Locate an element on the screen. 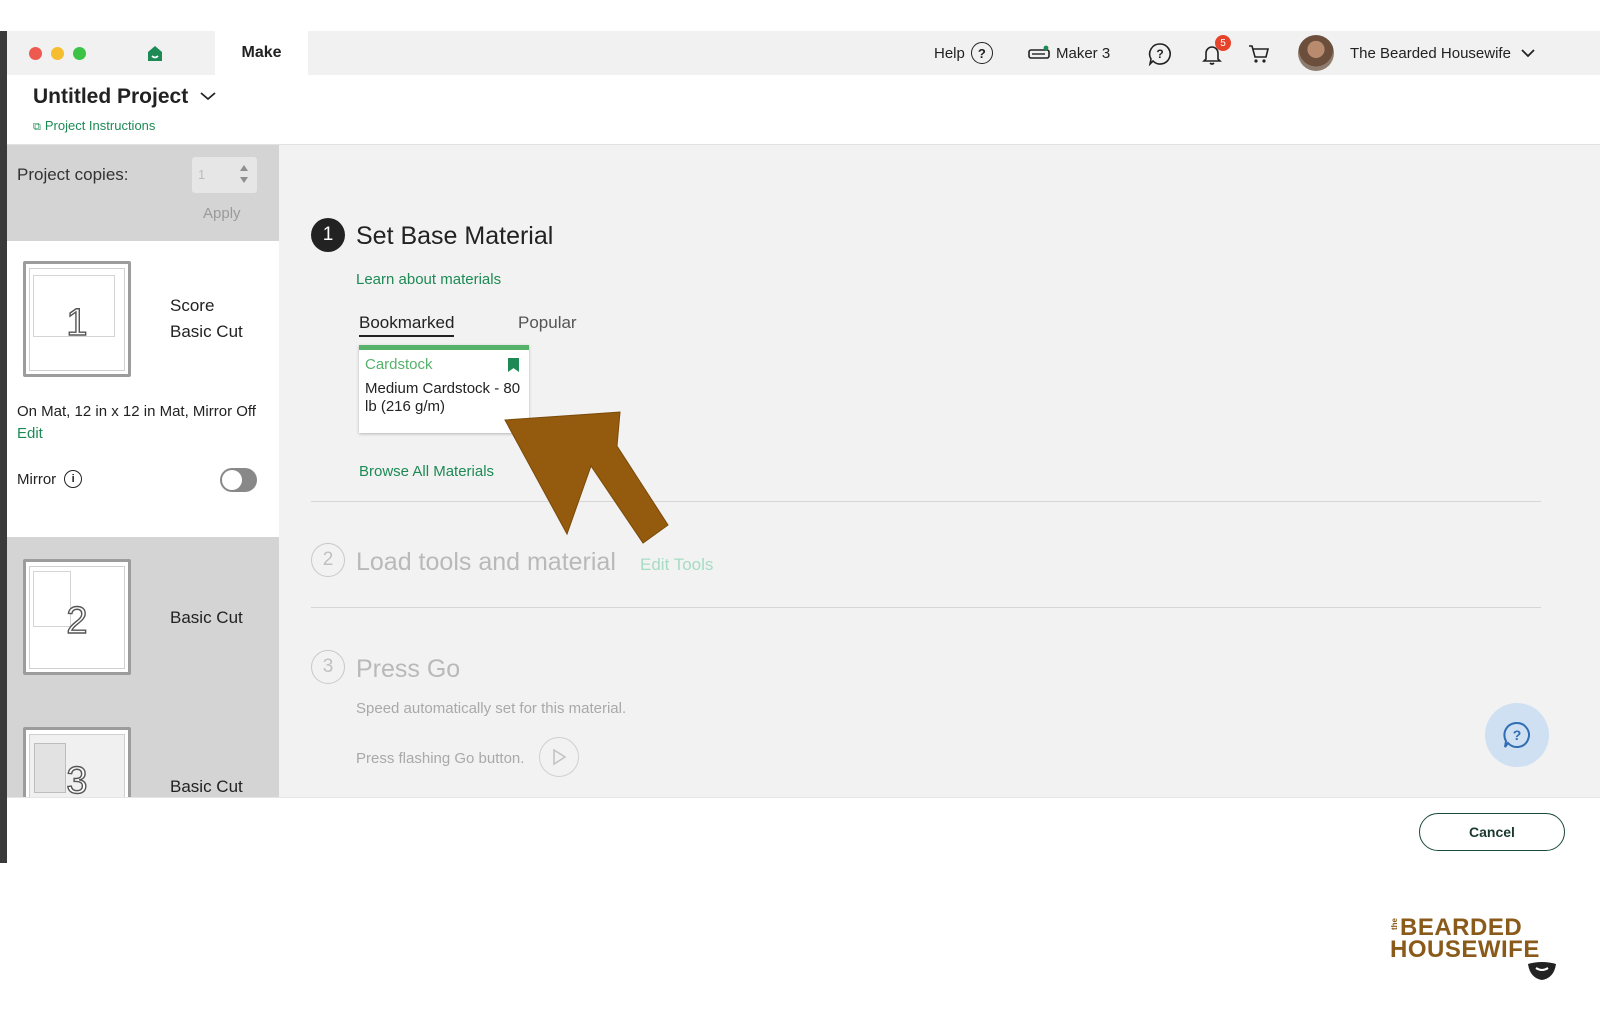 The width and height of the screenshot is (1600, 1017). mat-operations: Score Basic Cut is located at coordinates (206, 319).